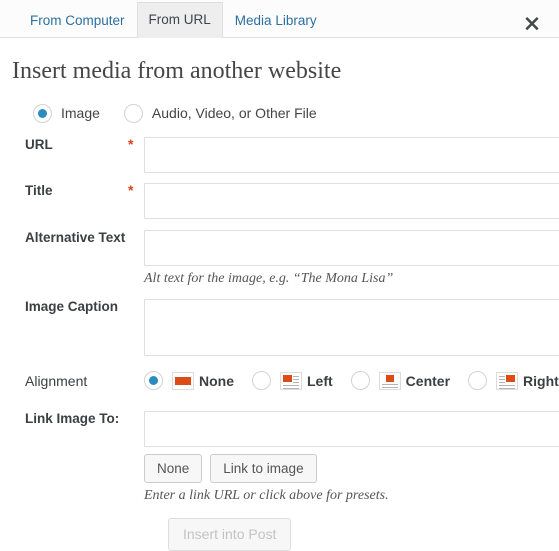  I want to click on link-preset-none-button: None, so click(173, 468).